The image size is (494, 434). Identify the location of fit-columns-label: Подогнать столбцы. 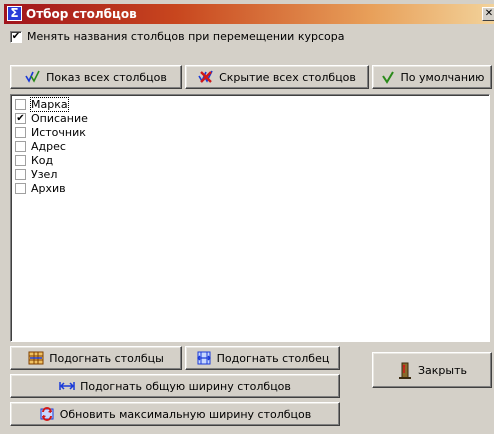
(106, 358).